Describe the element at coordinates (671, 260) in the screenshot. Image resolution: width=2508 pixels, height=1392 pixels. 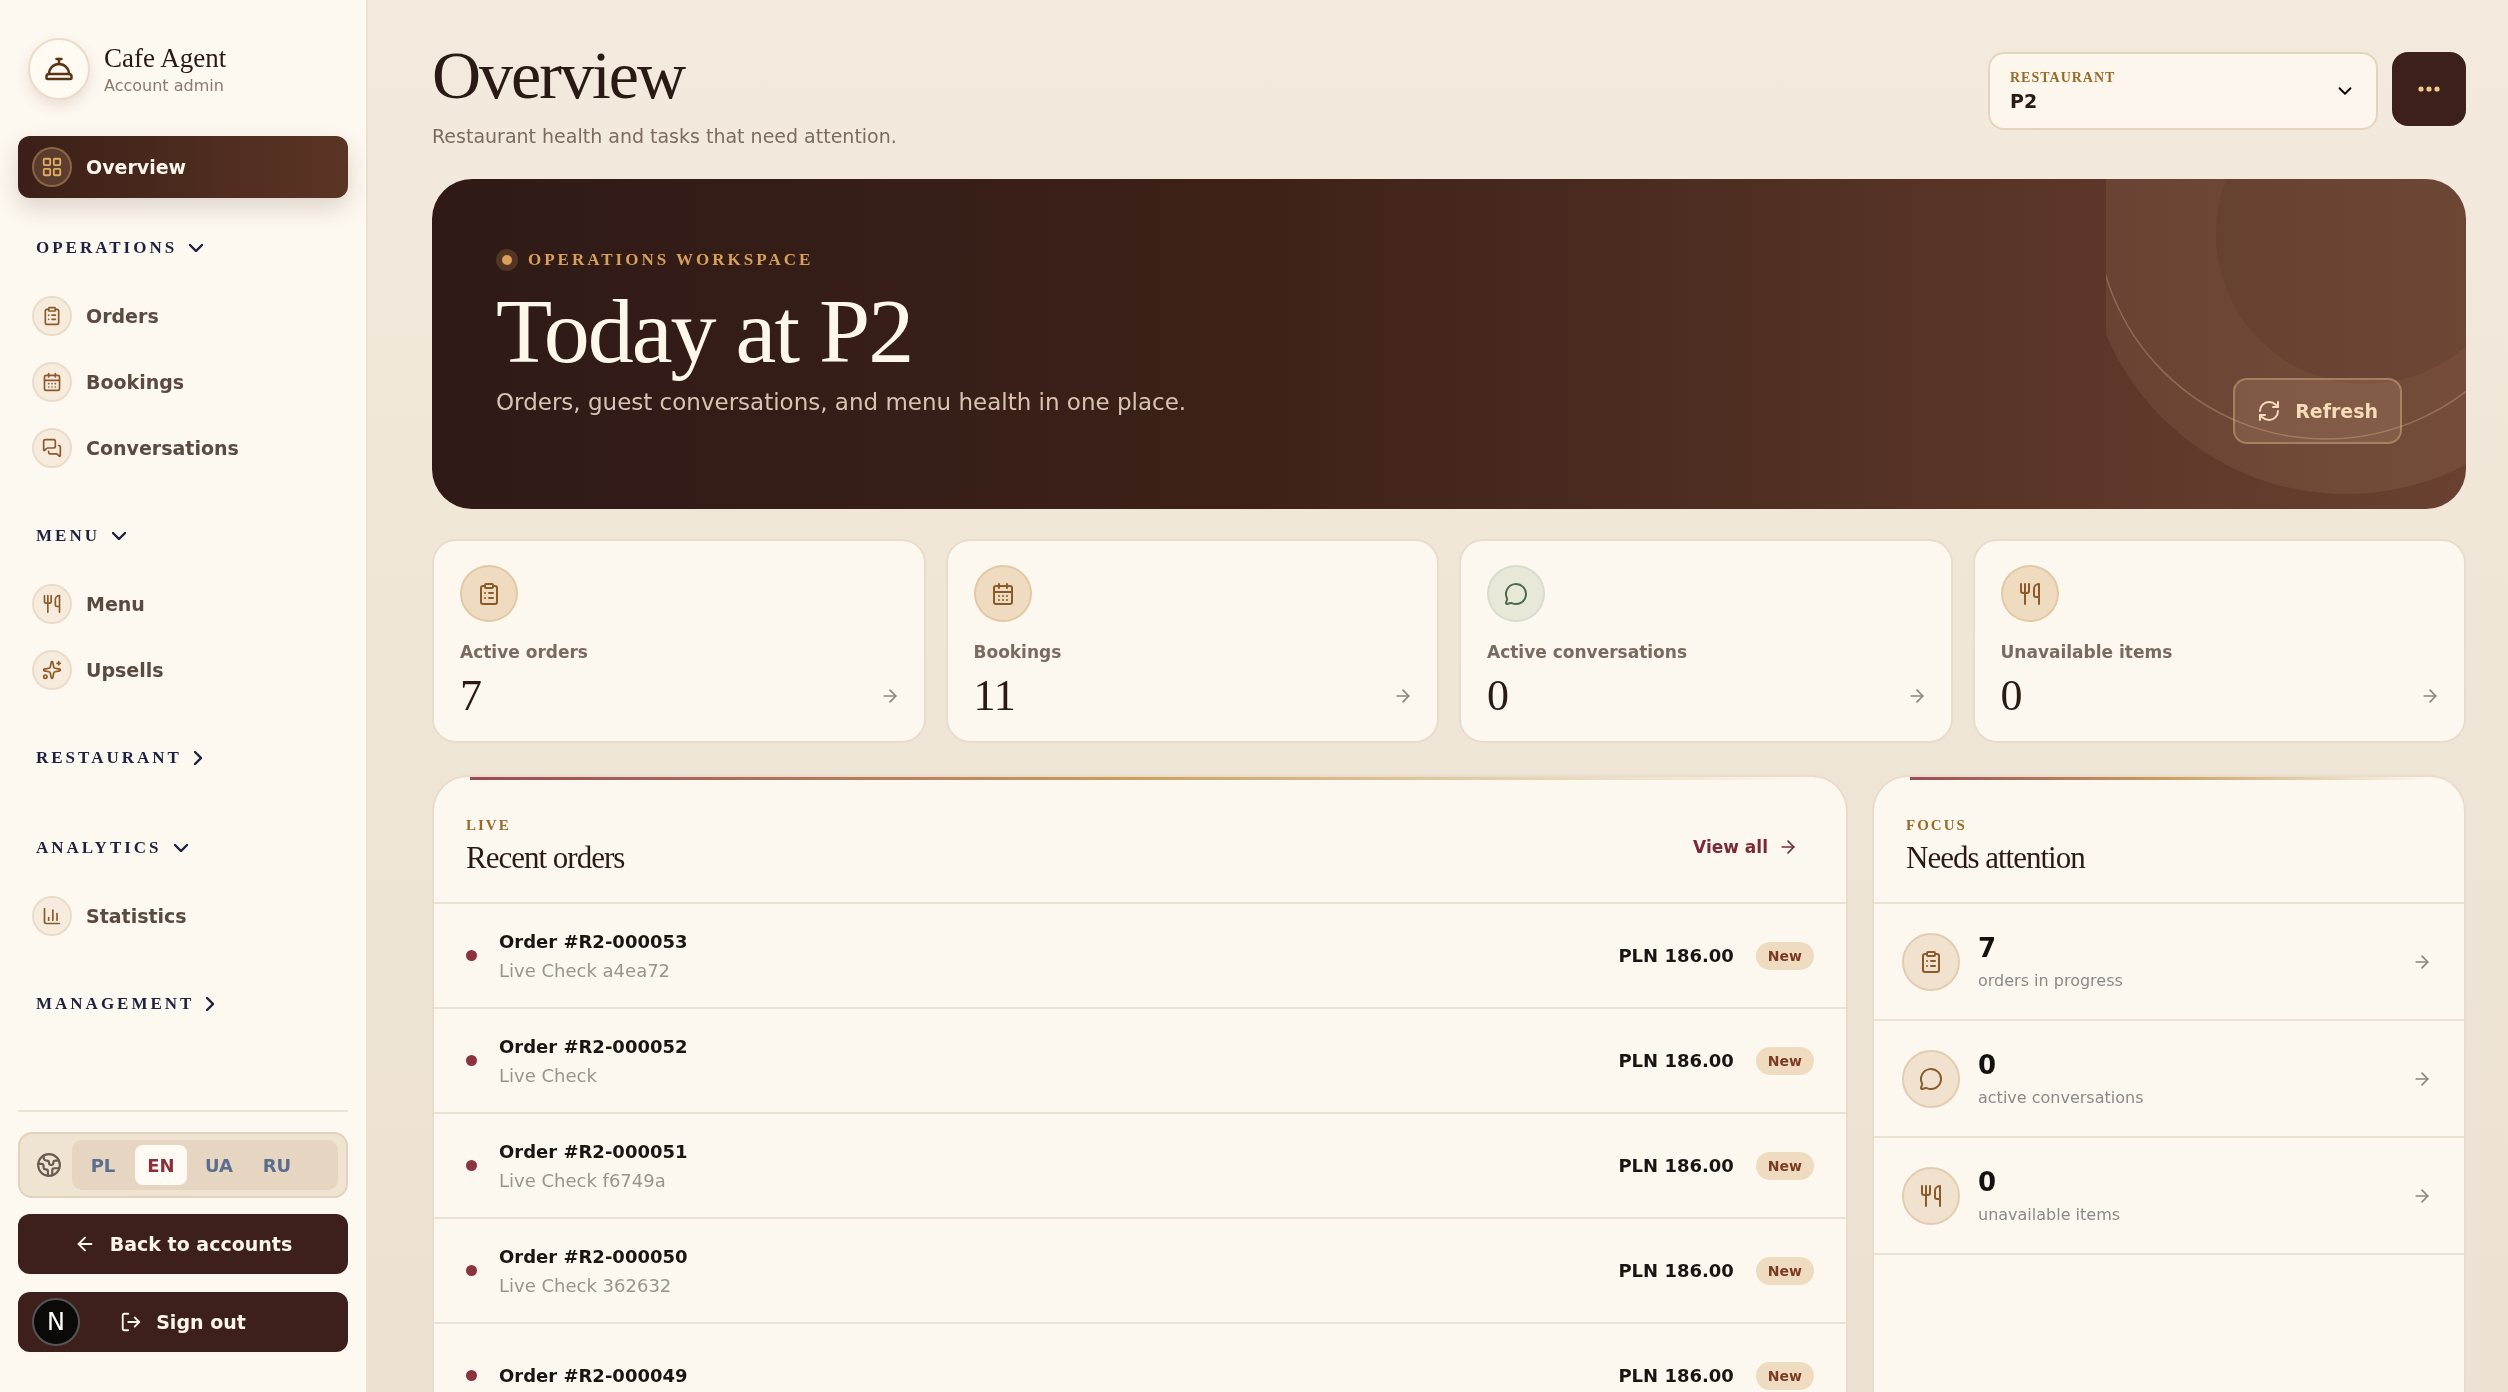
I see `hero-eyebrow: OPERATIONS WORKSPACE` at that location.